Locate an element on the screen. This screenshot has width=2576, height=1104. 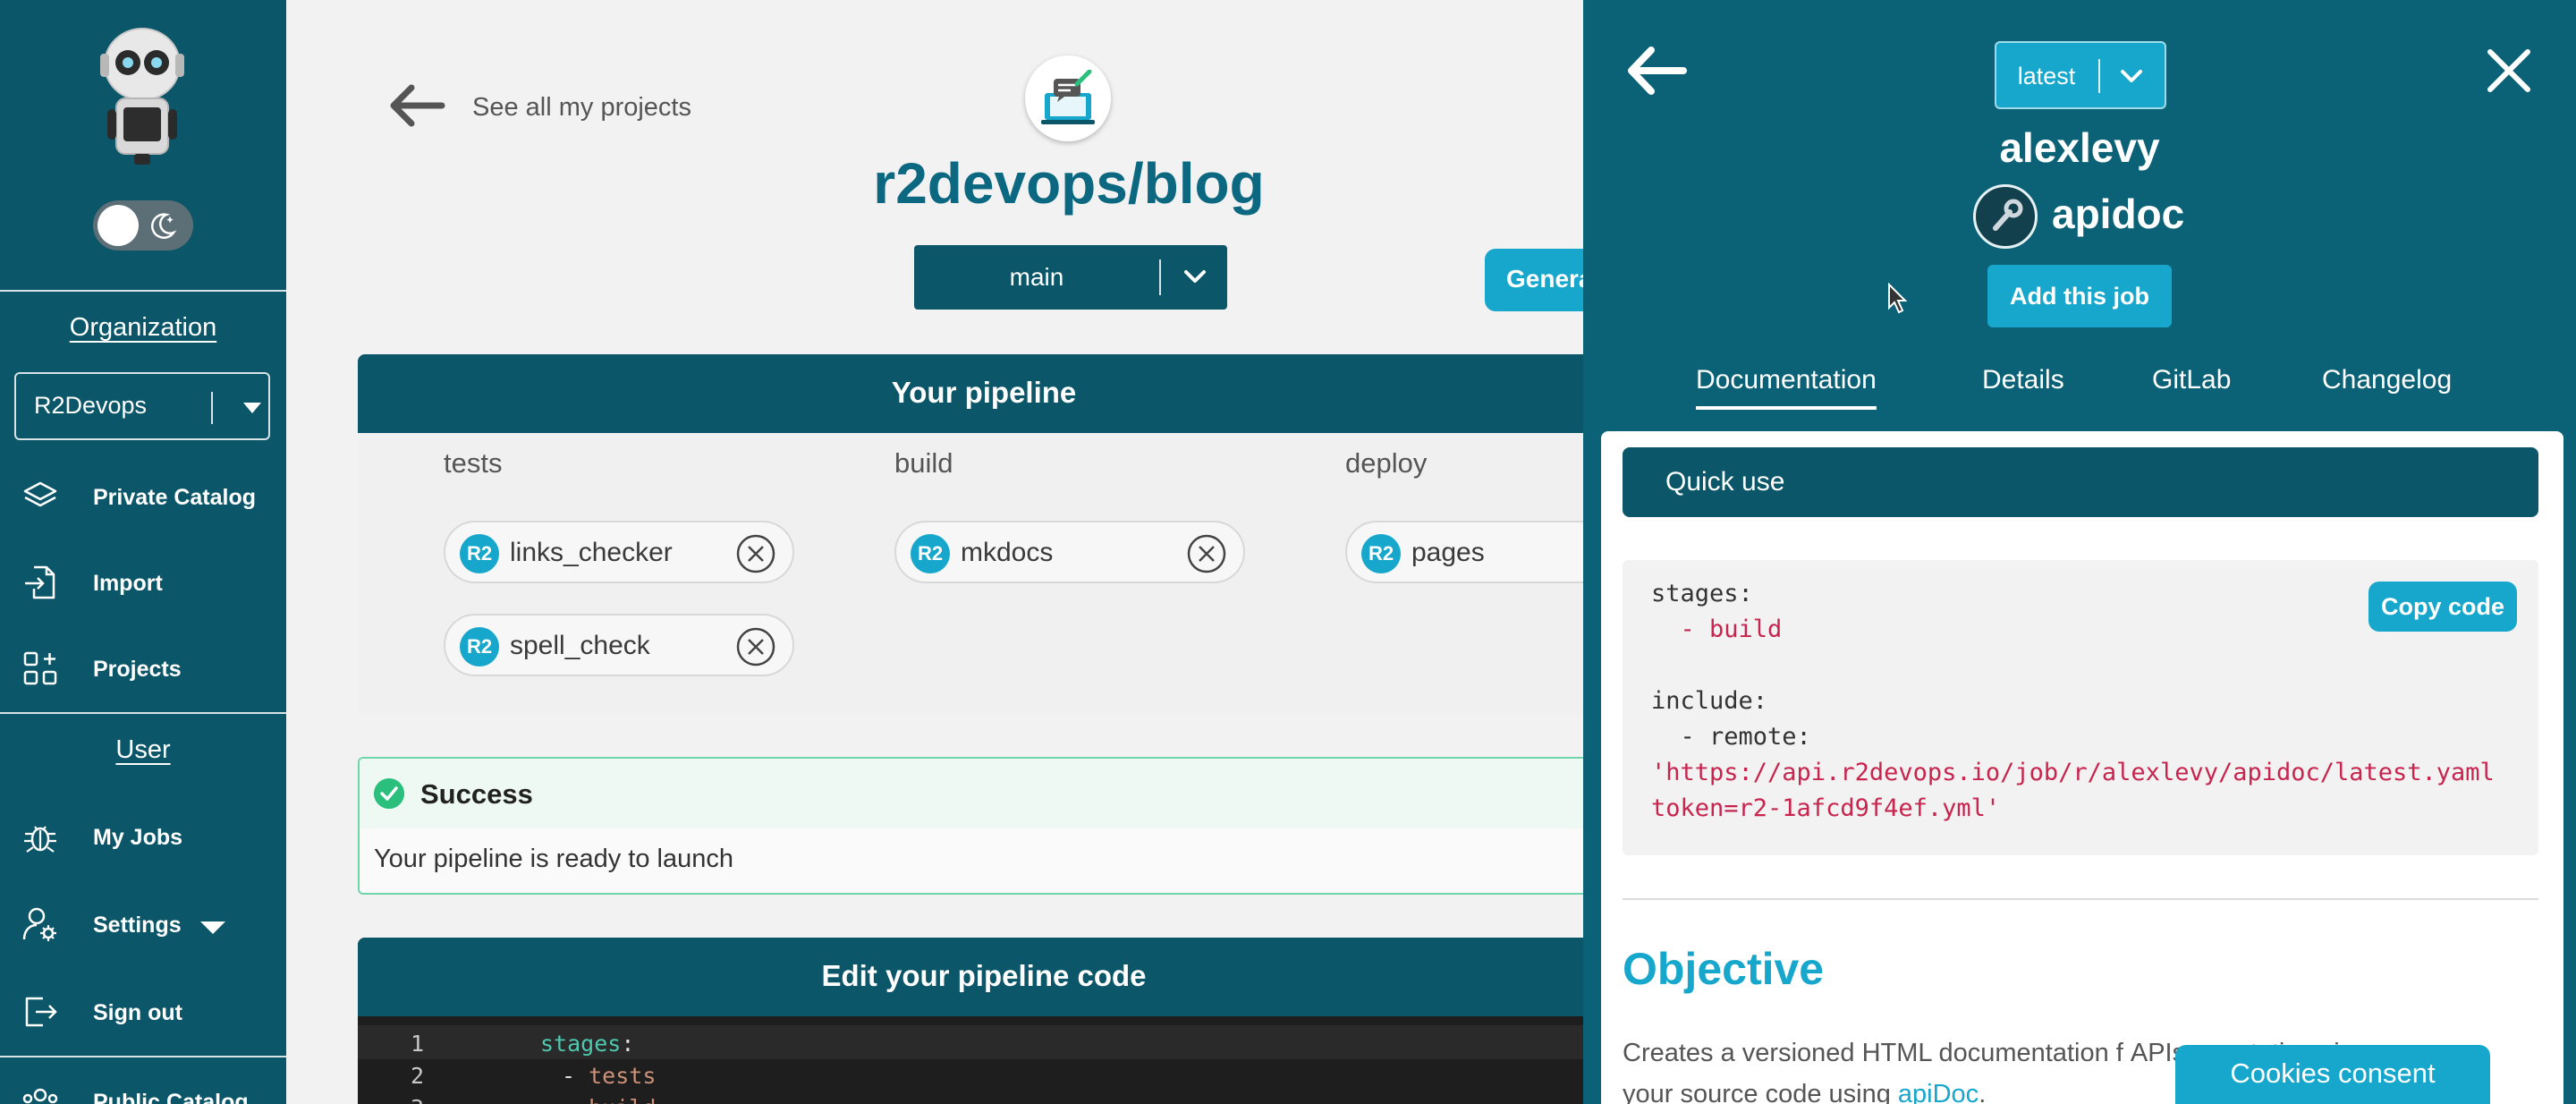
job-chip-spell-check: R2 spell_check is located at coordinates (619, 645).